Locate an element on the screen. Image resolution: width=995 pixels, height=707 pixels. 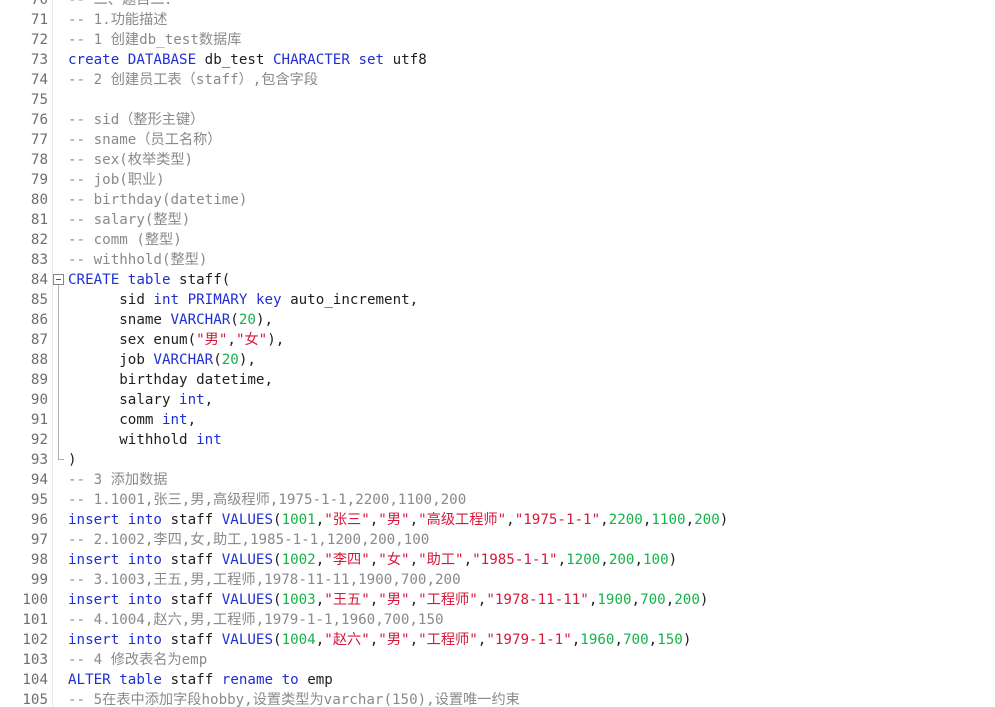
fold-collapse-icon is located at coordinates (58, 279).